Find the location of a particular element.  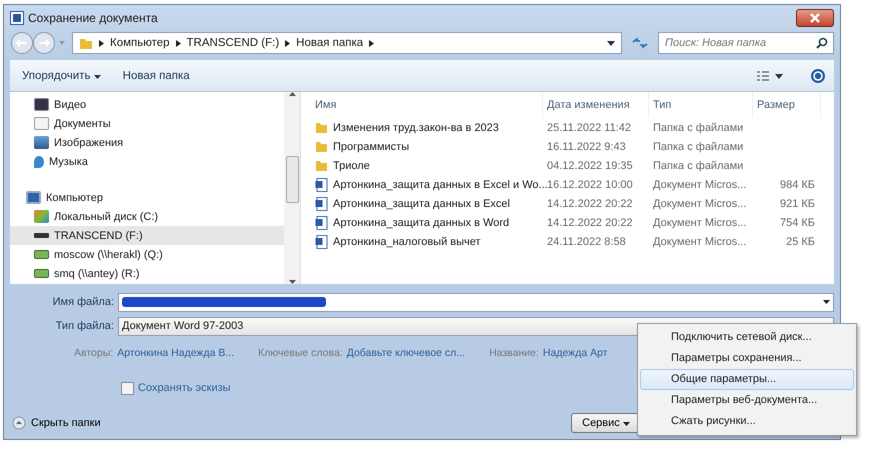

sidebar-item: Компьютер is located at coordinates (147, 198).